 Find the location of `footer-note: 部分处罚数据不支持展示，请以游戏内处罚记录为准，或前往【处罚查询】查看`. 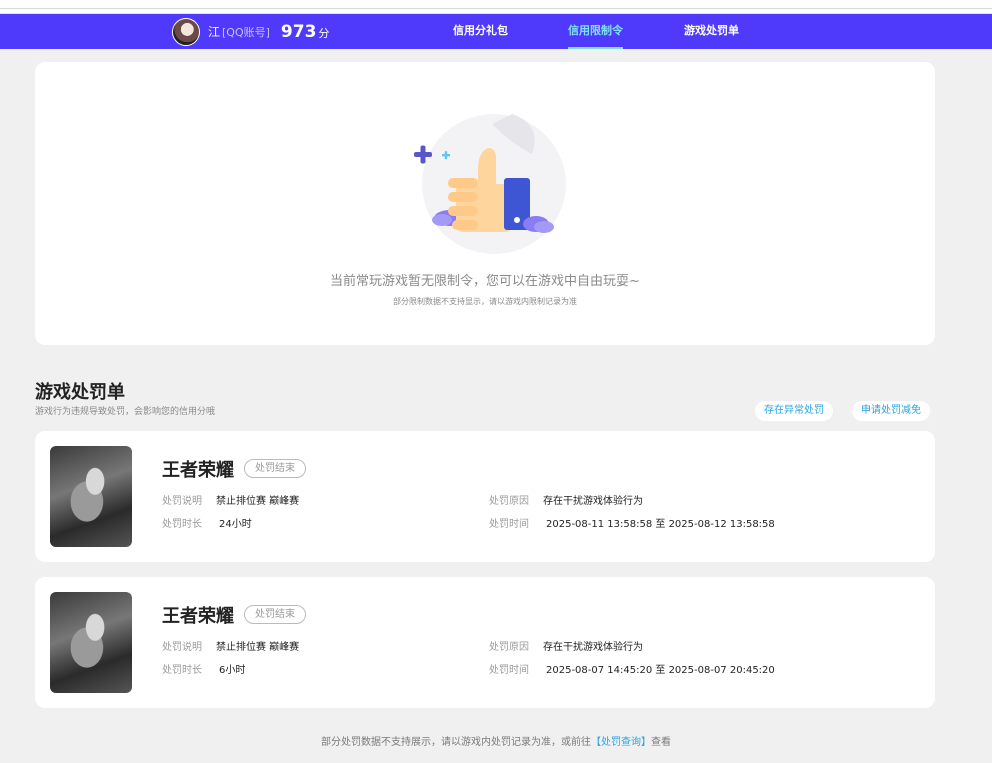

footer-note: 部分处罚数据不支持展示，请以游戏内处罚记录为准，或前往【处罚查询】查看 is located at coordinates (496, 740).